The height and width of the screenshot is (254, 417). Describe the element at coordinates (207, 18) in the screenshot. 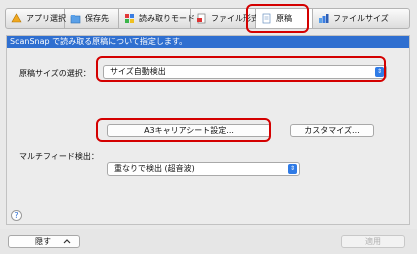

I see `tab-bar: アプリ選択 保存先 読み取りモード ファイル形式 原稿 ファイルサイズ` at that location.